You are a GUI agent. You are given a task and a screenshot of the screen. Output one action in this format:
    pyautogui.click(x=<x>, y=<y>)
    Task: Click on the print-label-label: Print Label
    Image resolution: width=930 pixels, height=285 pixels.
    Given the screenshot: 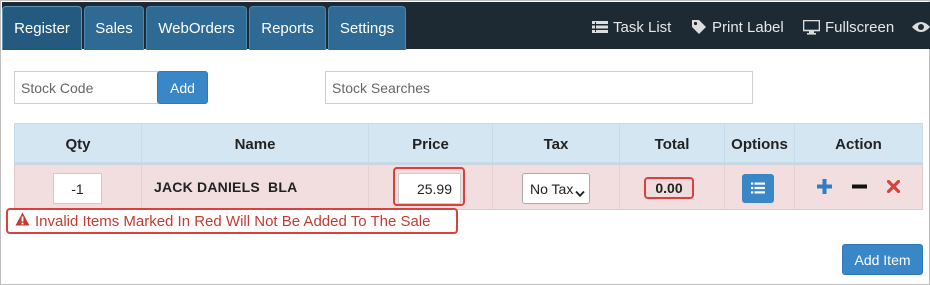 What is the action you would take?
    pyautogui.click(x=748, y=27)
    